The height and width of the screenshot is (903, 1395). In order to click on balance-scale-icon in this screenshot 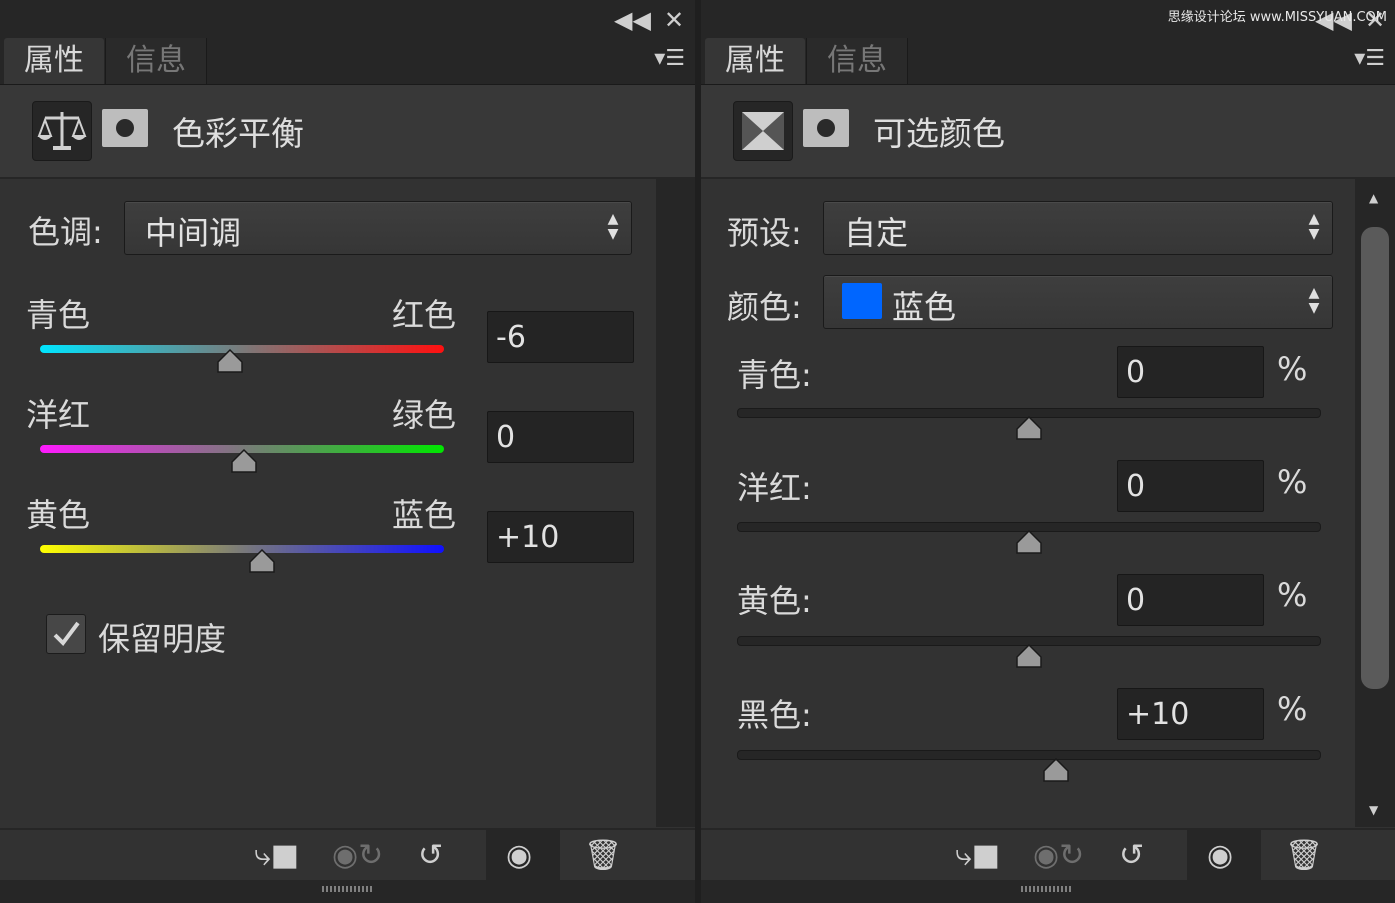, I will do `click(62, 131)`.